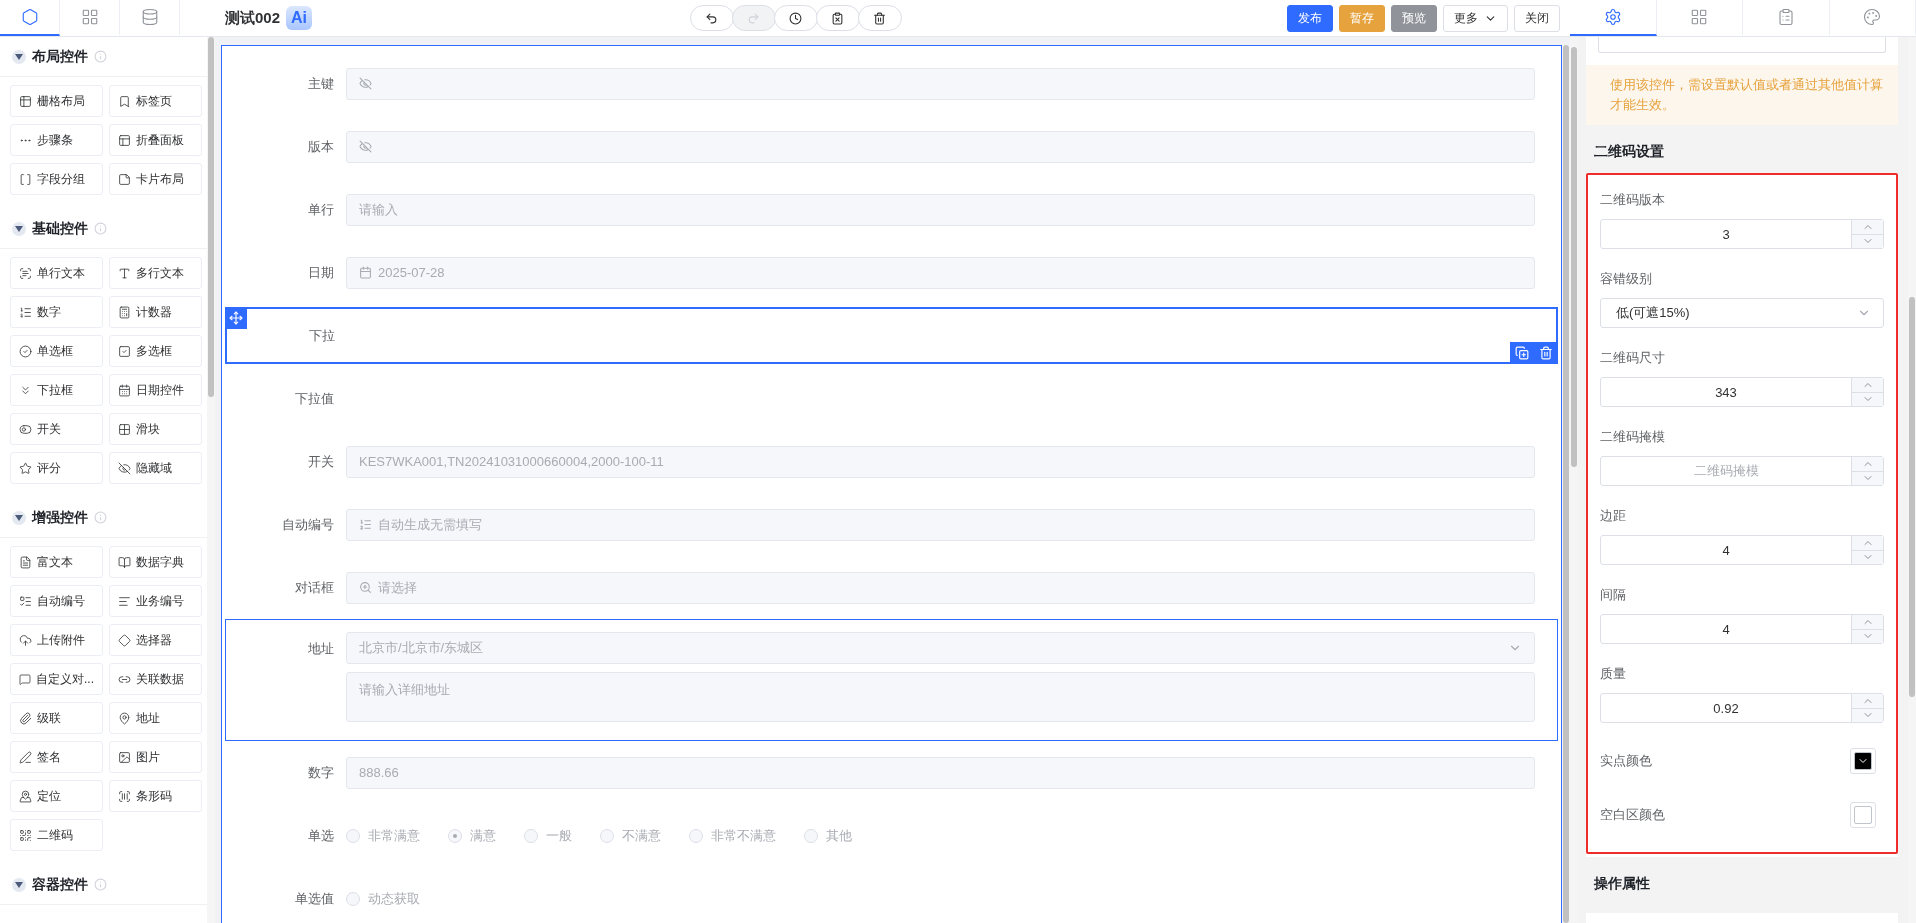 This screenshot has height=923, width=1916. I want to click on image-icon, so click(124, 757).